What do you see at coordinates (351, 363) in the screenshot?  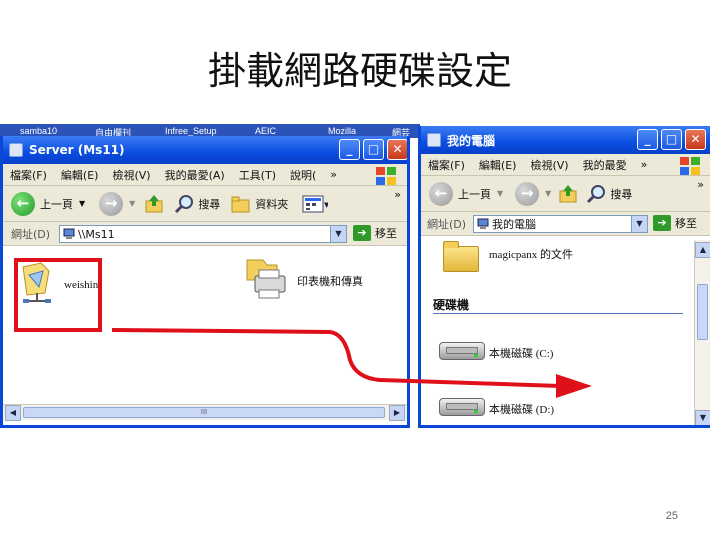 I see `annotation-arrow` at bounding box center [351, 363].